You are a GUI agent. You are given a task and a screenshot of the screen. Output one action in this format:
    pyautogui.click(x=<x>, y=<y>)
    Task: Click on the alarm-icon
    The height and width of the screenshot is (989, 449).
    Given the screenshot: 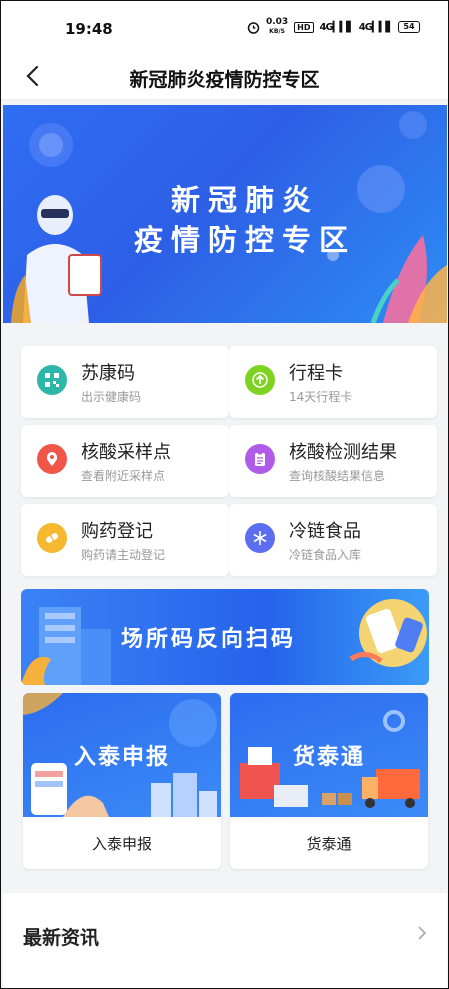 What is the action you would take?
    pyautogui.click(x=253, y=27)
    